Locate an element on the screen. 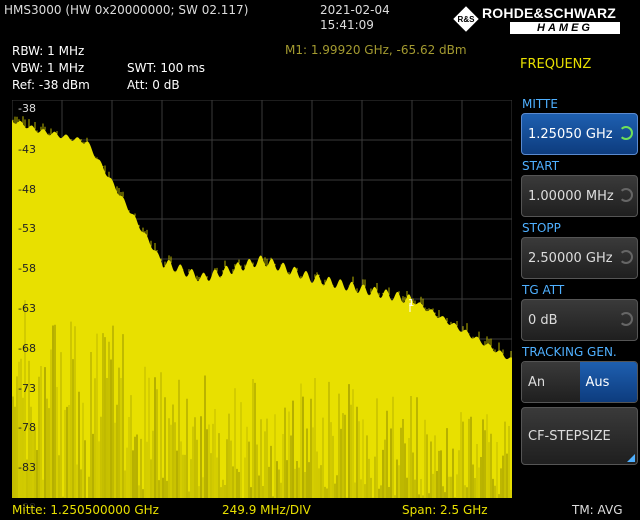 The width and height of the screenshot is (640, 520). start-button: 1.00000 MHz is located at coordinates (579, 196).